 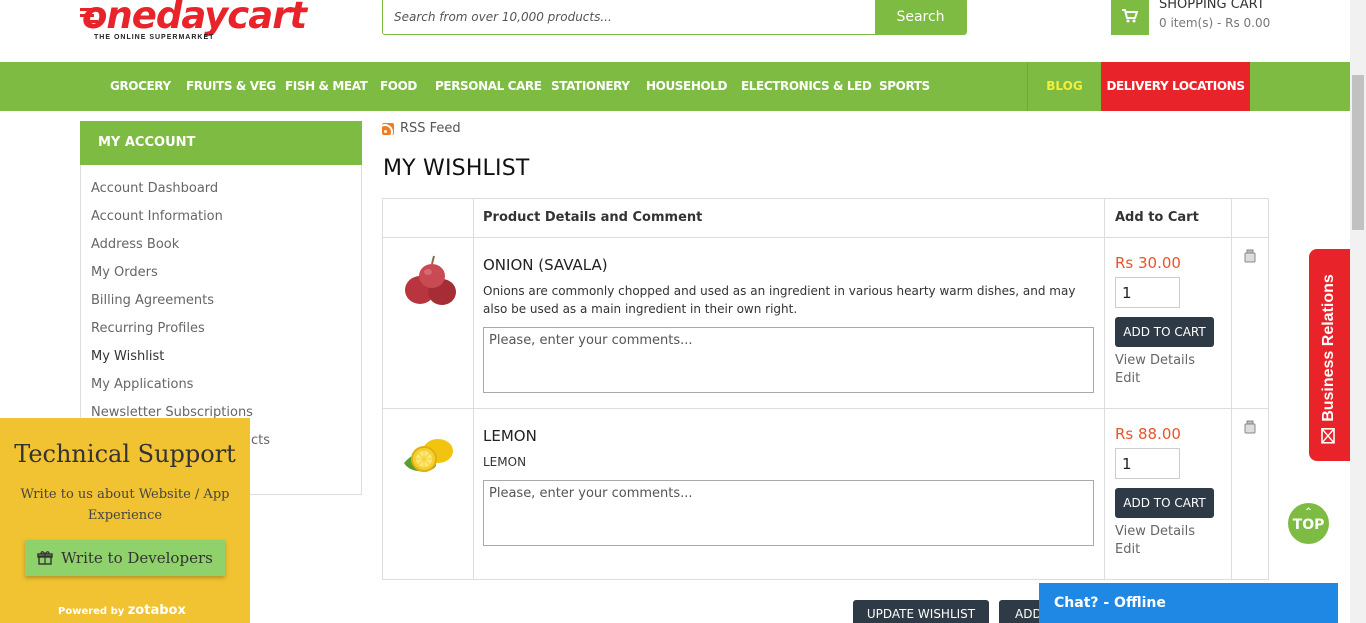 I want to click on rss-label: RSS Feed, so click(x=430, y=128).